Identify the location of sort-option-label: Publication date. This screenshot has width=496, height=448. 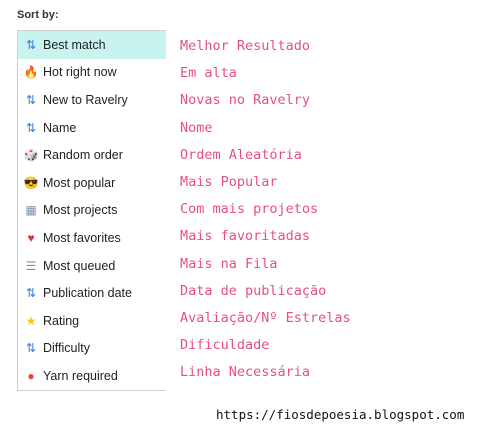
(87, 293).